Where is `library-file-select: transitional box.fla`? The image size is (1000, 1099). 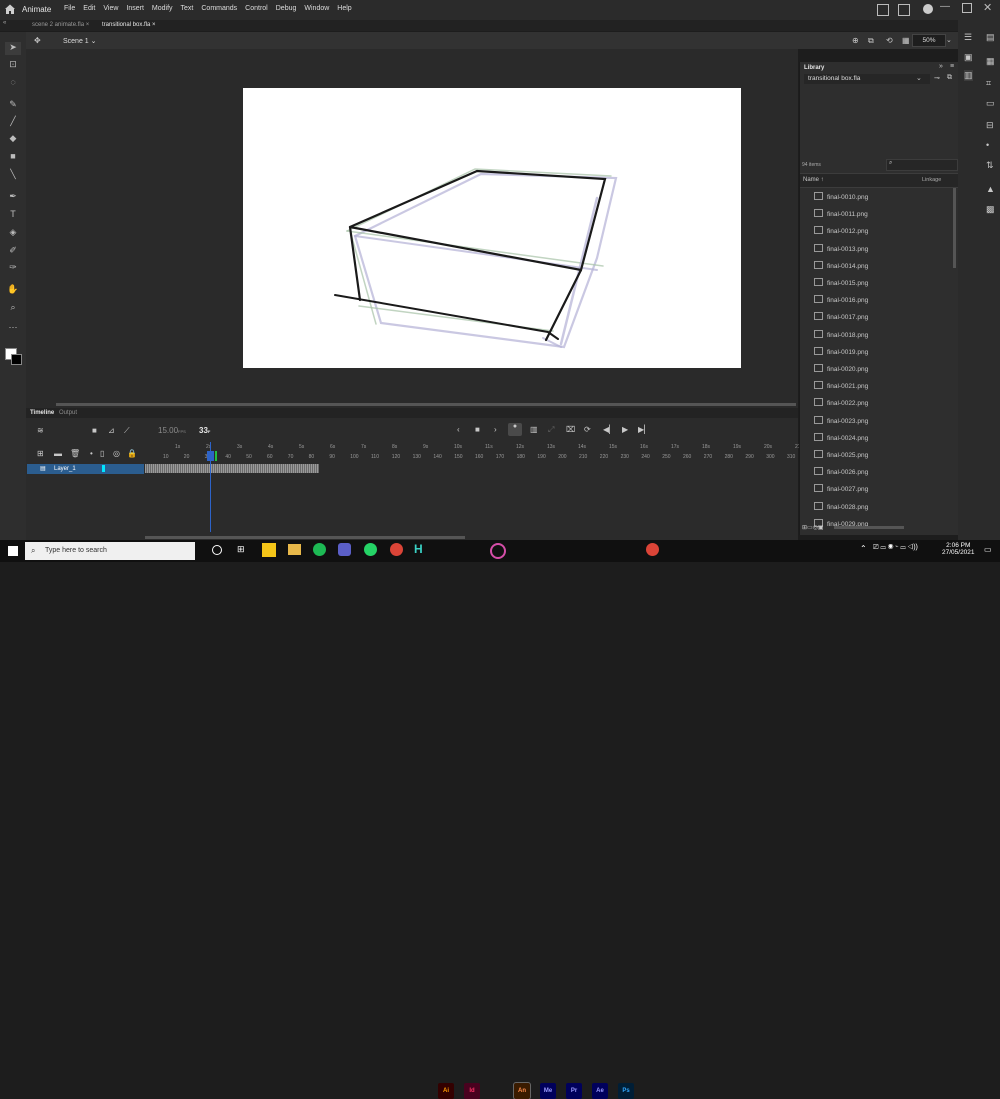 library-file-select: transitional box.fla is located at coordinates (867, 79).